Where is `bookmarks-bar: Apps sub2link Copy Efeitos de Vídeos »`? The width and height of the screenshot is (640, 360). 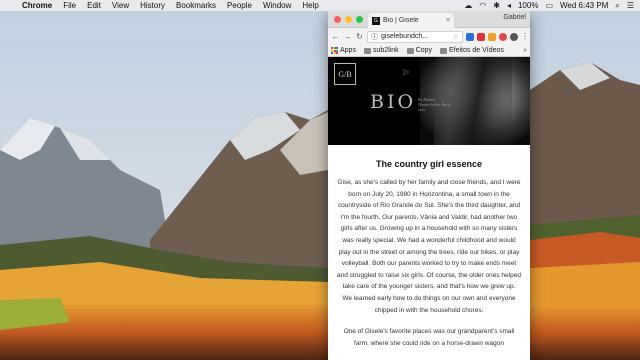 bookmarks-bar: Apps sub2link Copy Efeitos de Vídeos » is located at coordinates (429, 51).